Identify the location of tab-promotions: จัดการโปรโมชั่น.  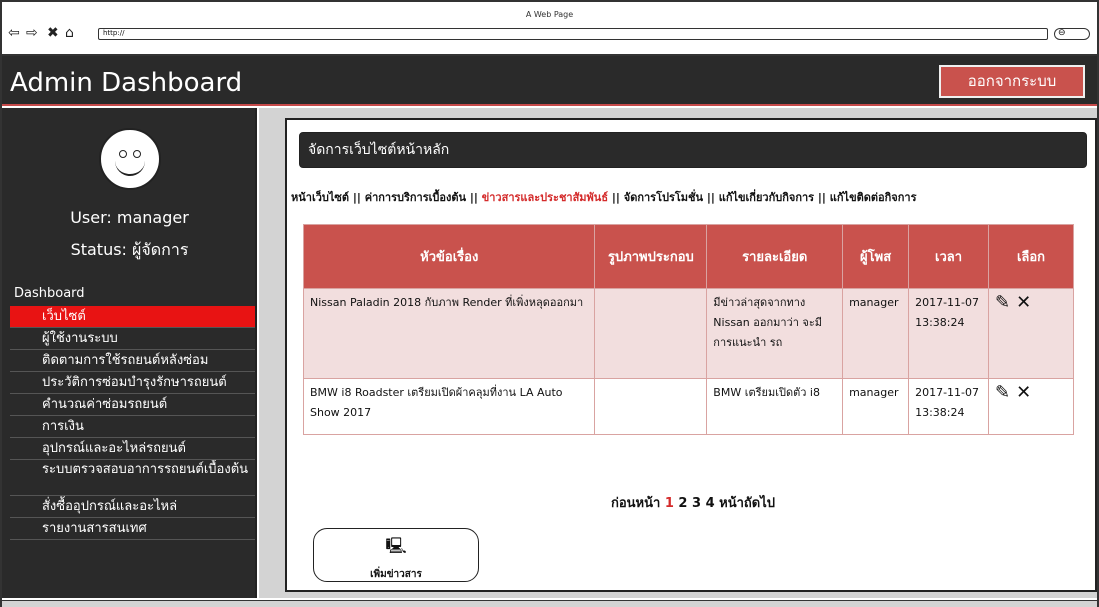
(663, 197).